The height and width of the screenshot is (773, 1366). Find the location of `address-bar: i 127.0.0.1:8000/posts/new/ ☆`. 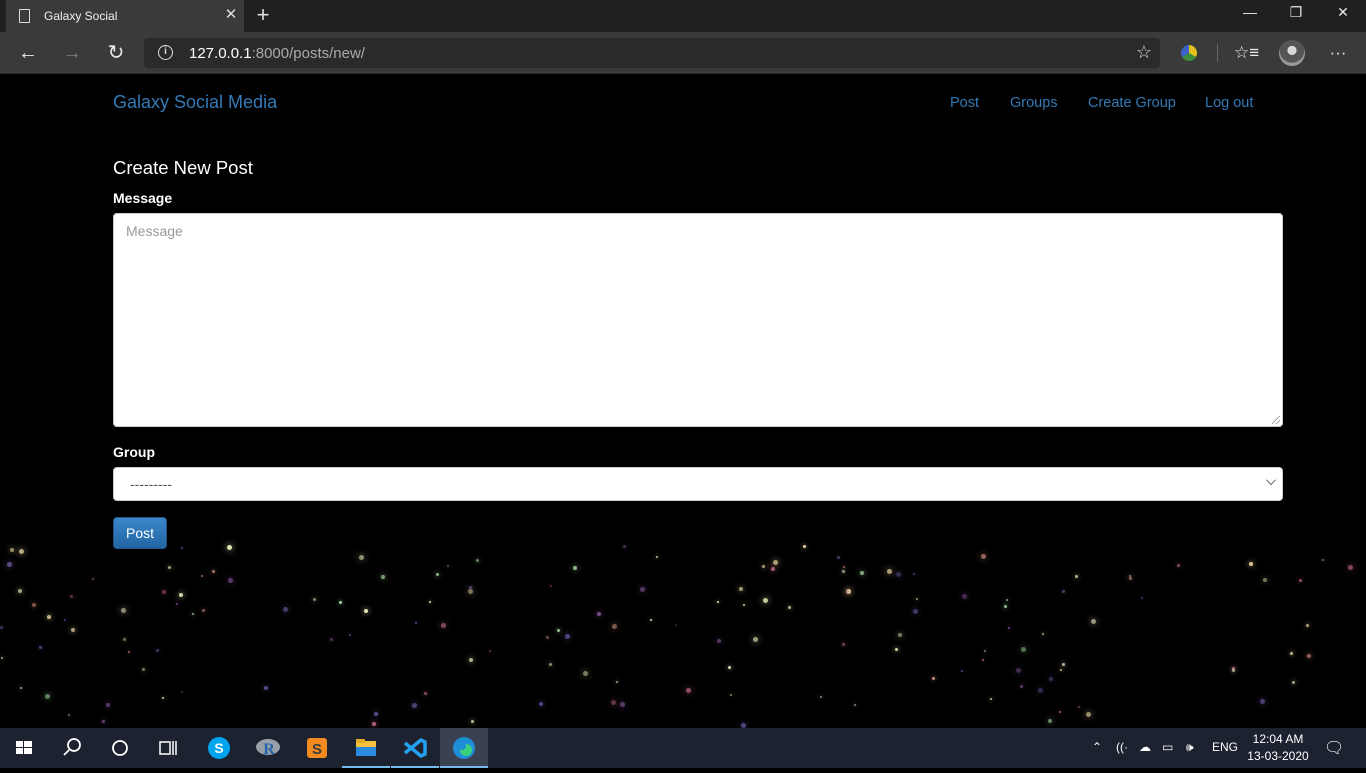

address-bar: i 127.0.0.1:8000/posts/new/ ☆ is located at coordinates (652, 53).